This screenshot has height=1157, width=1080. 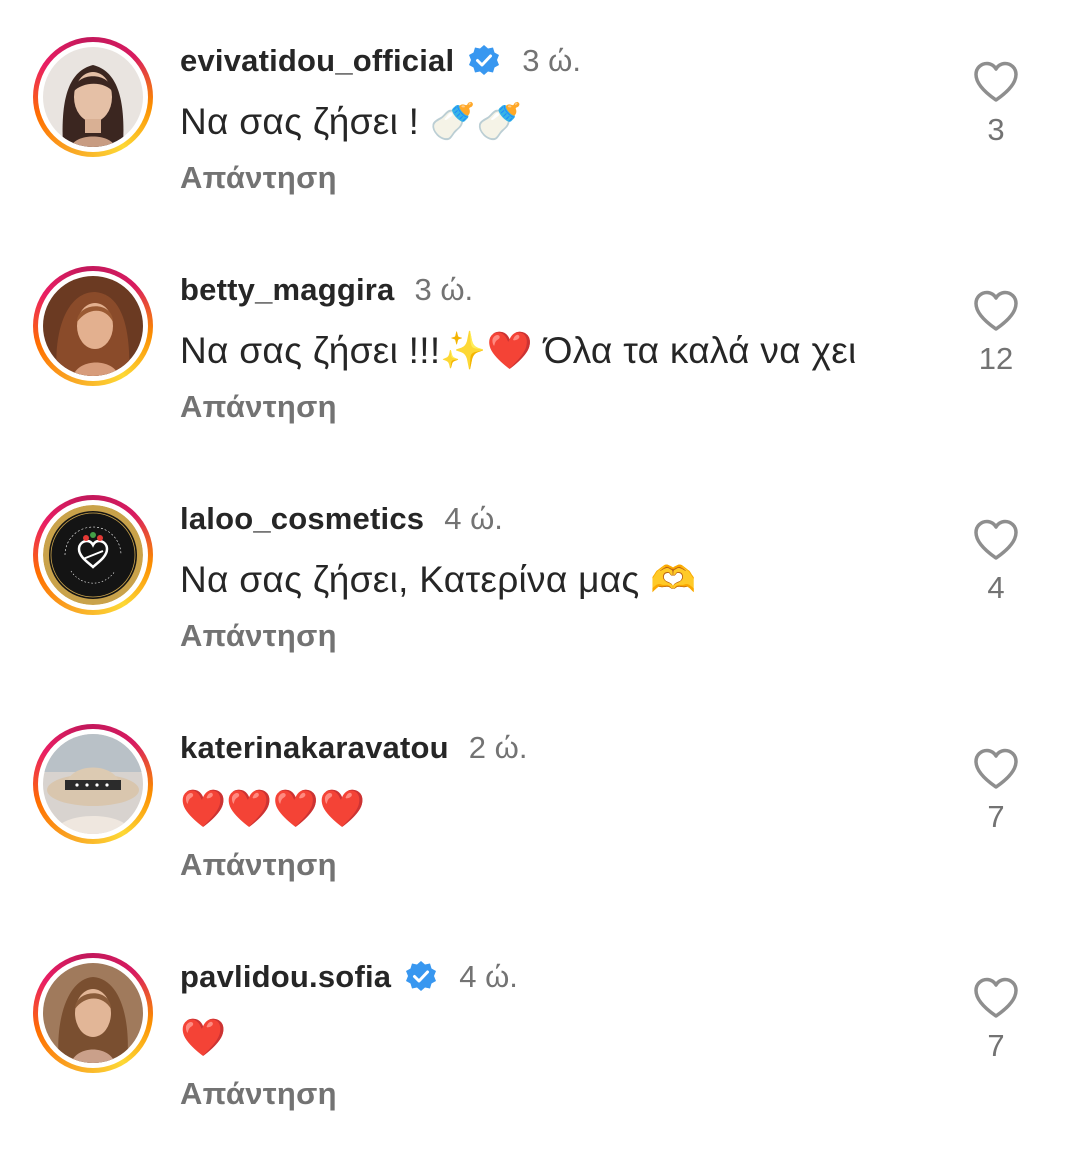 What do you see at coordinates (438, 579) in the screenshot?
I see `comment-text: Να σας ζήσει, Κατερίνα μας 🫶` at bounding box center [438, 579].